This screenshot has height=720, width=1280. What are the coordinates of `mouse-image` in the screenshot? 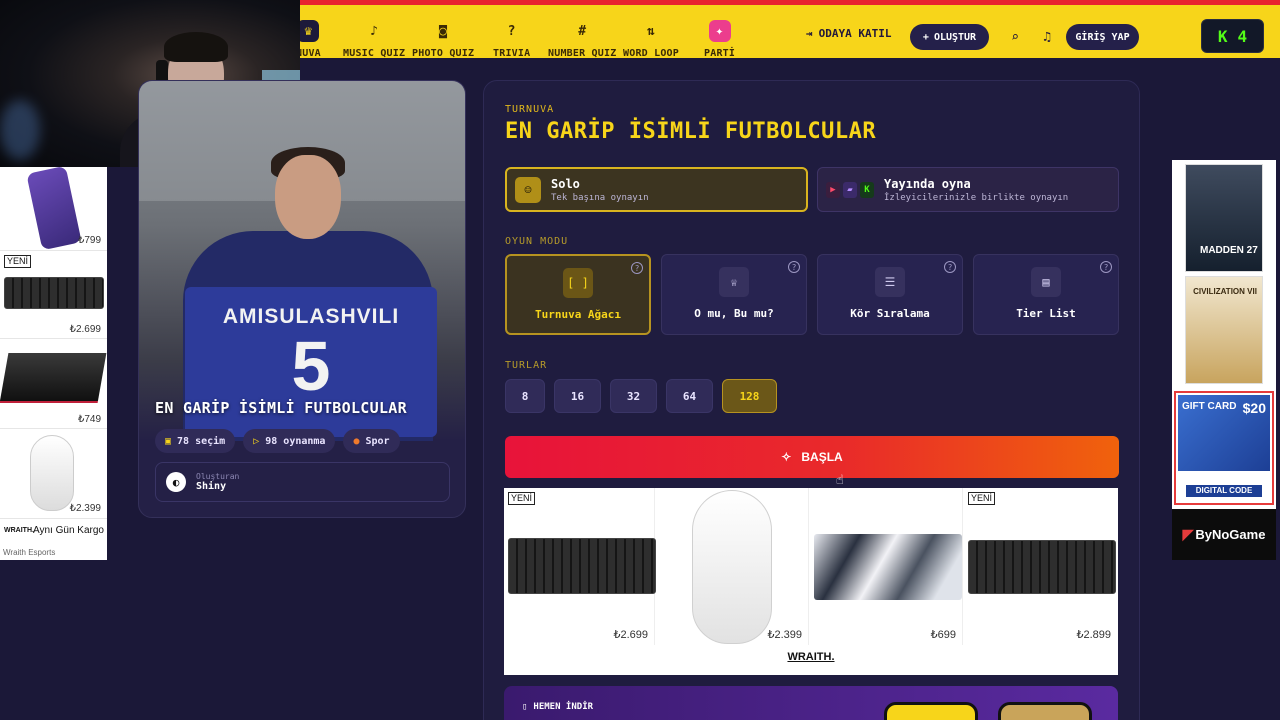 It's located at (52, 473).